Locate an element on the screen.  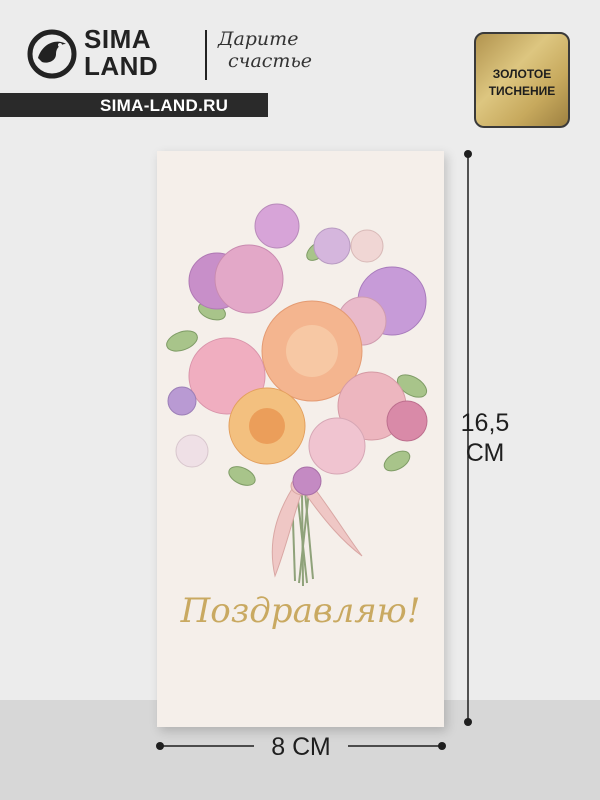
brand-logo-icon is located at coordinates (52, 54).